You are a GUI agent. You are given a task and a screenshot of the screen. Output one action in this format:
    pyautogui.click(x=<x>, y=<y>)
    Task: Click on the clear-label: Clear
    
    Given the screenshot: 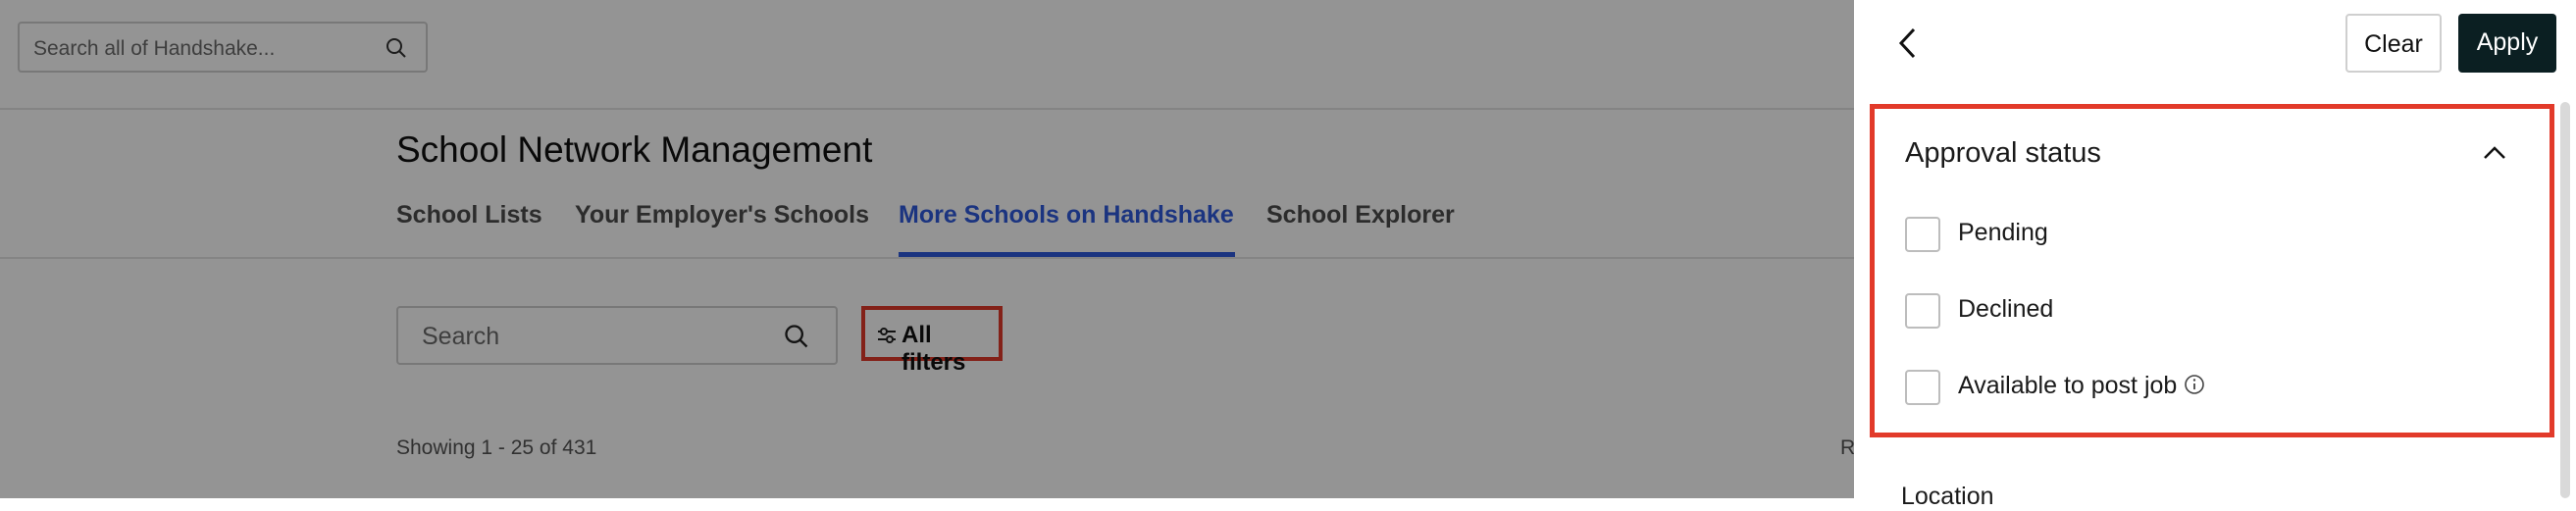 What is the action you would take?
    pyautogui.click(x=2393, y=44)
    